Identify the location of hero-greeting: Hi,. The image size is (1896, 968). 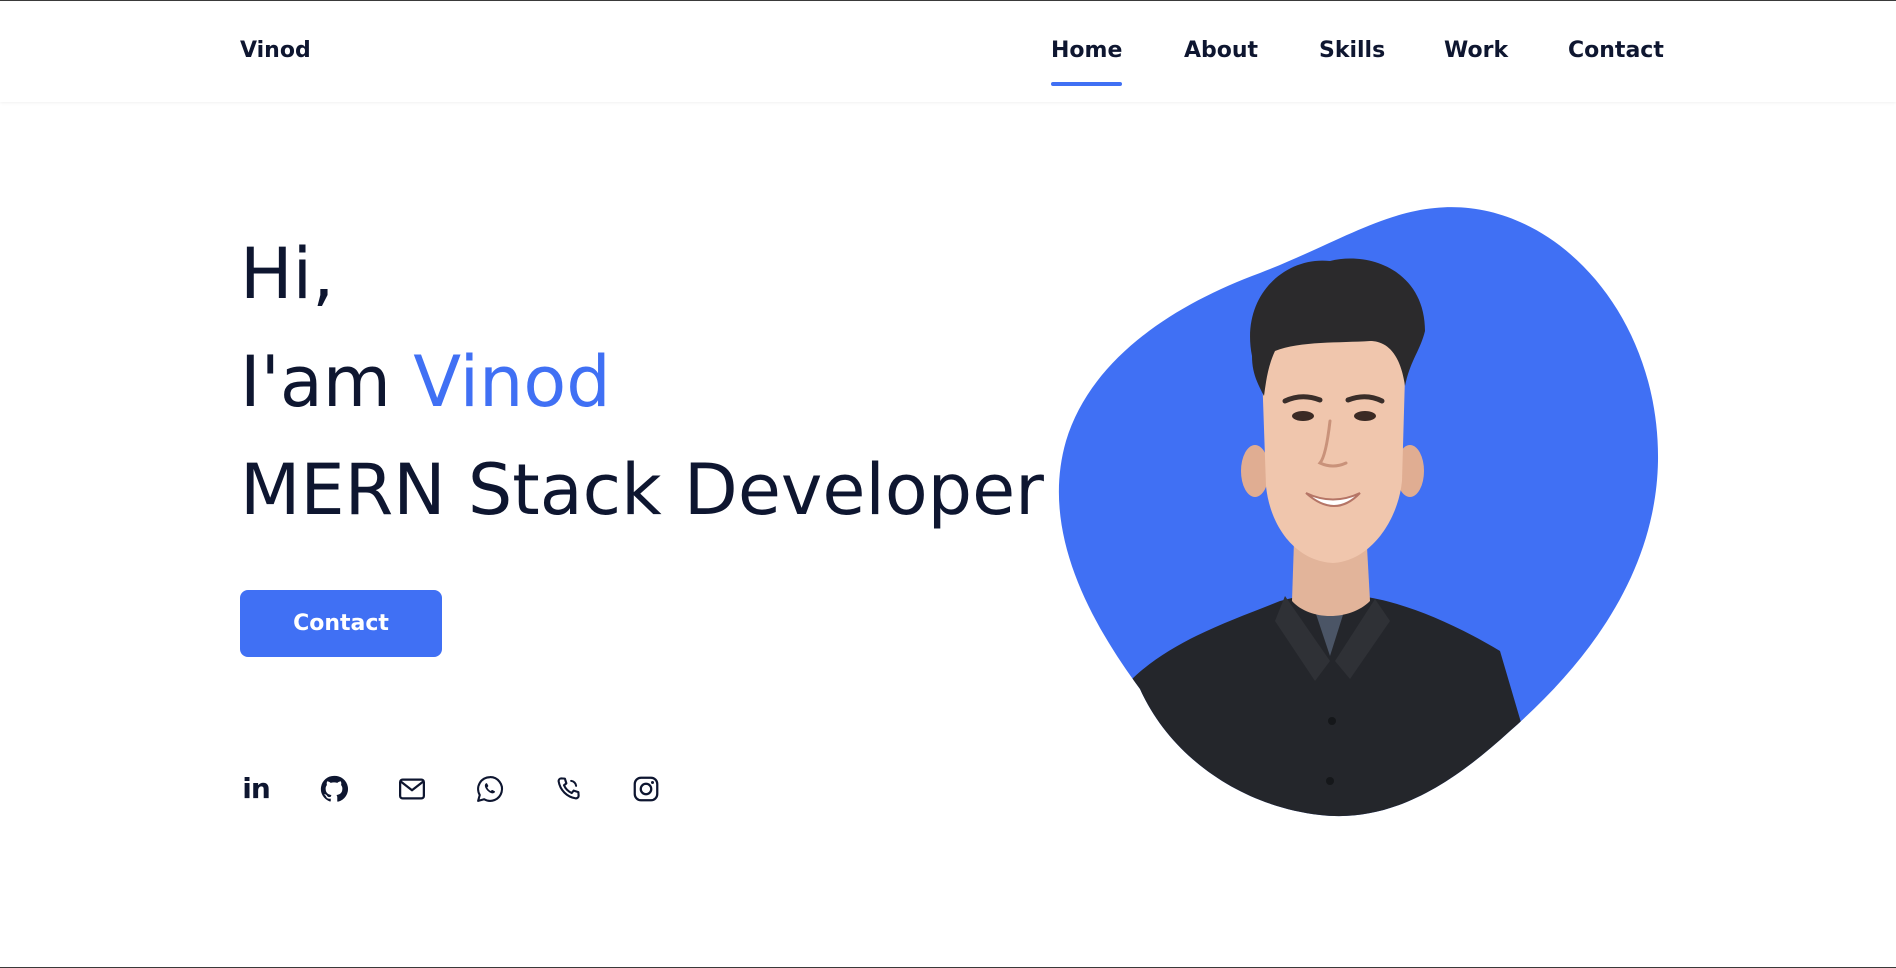
(287, 274).